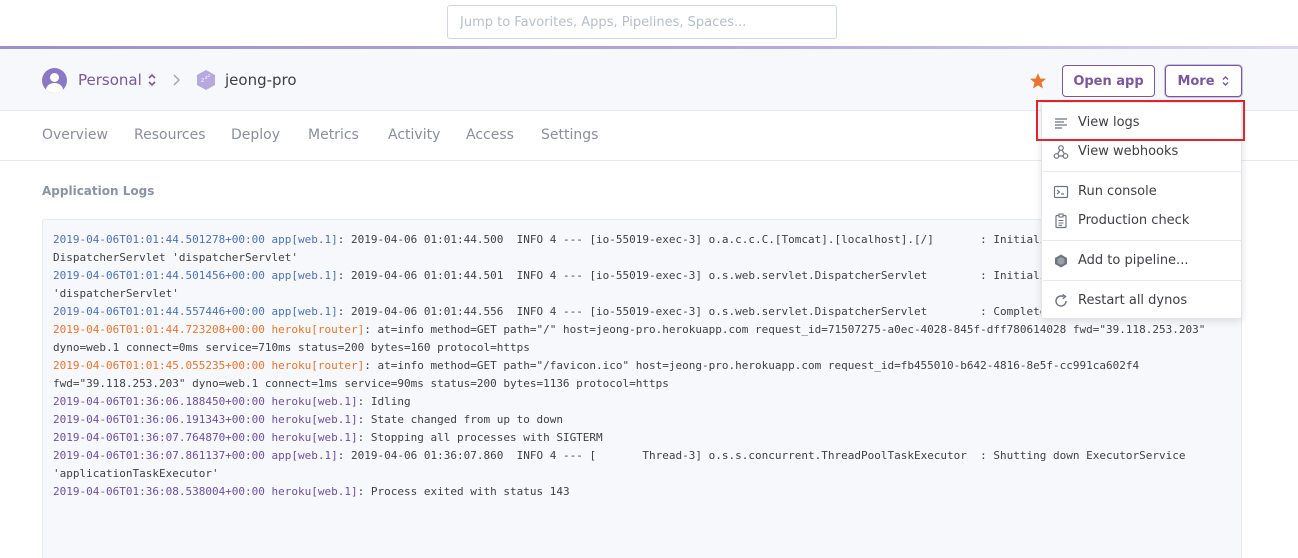 The image size is (1298, 558). What do you see at coordinates (54, 80) in the screenshot?
I see `avatar` at bounding box center [54, 80].